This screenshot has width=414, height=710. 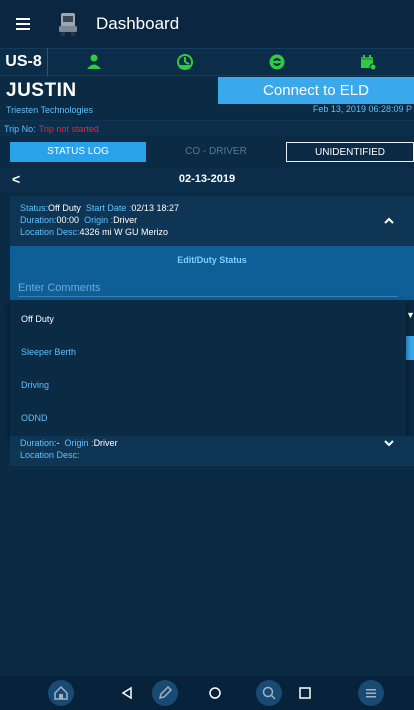 What do you see at coordinates (350, 152) in the screenshot?
I see `tab-unidentified: UNIDENTIFIED` at bounding box center [350, 152].